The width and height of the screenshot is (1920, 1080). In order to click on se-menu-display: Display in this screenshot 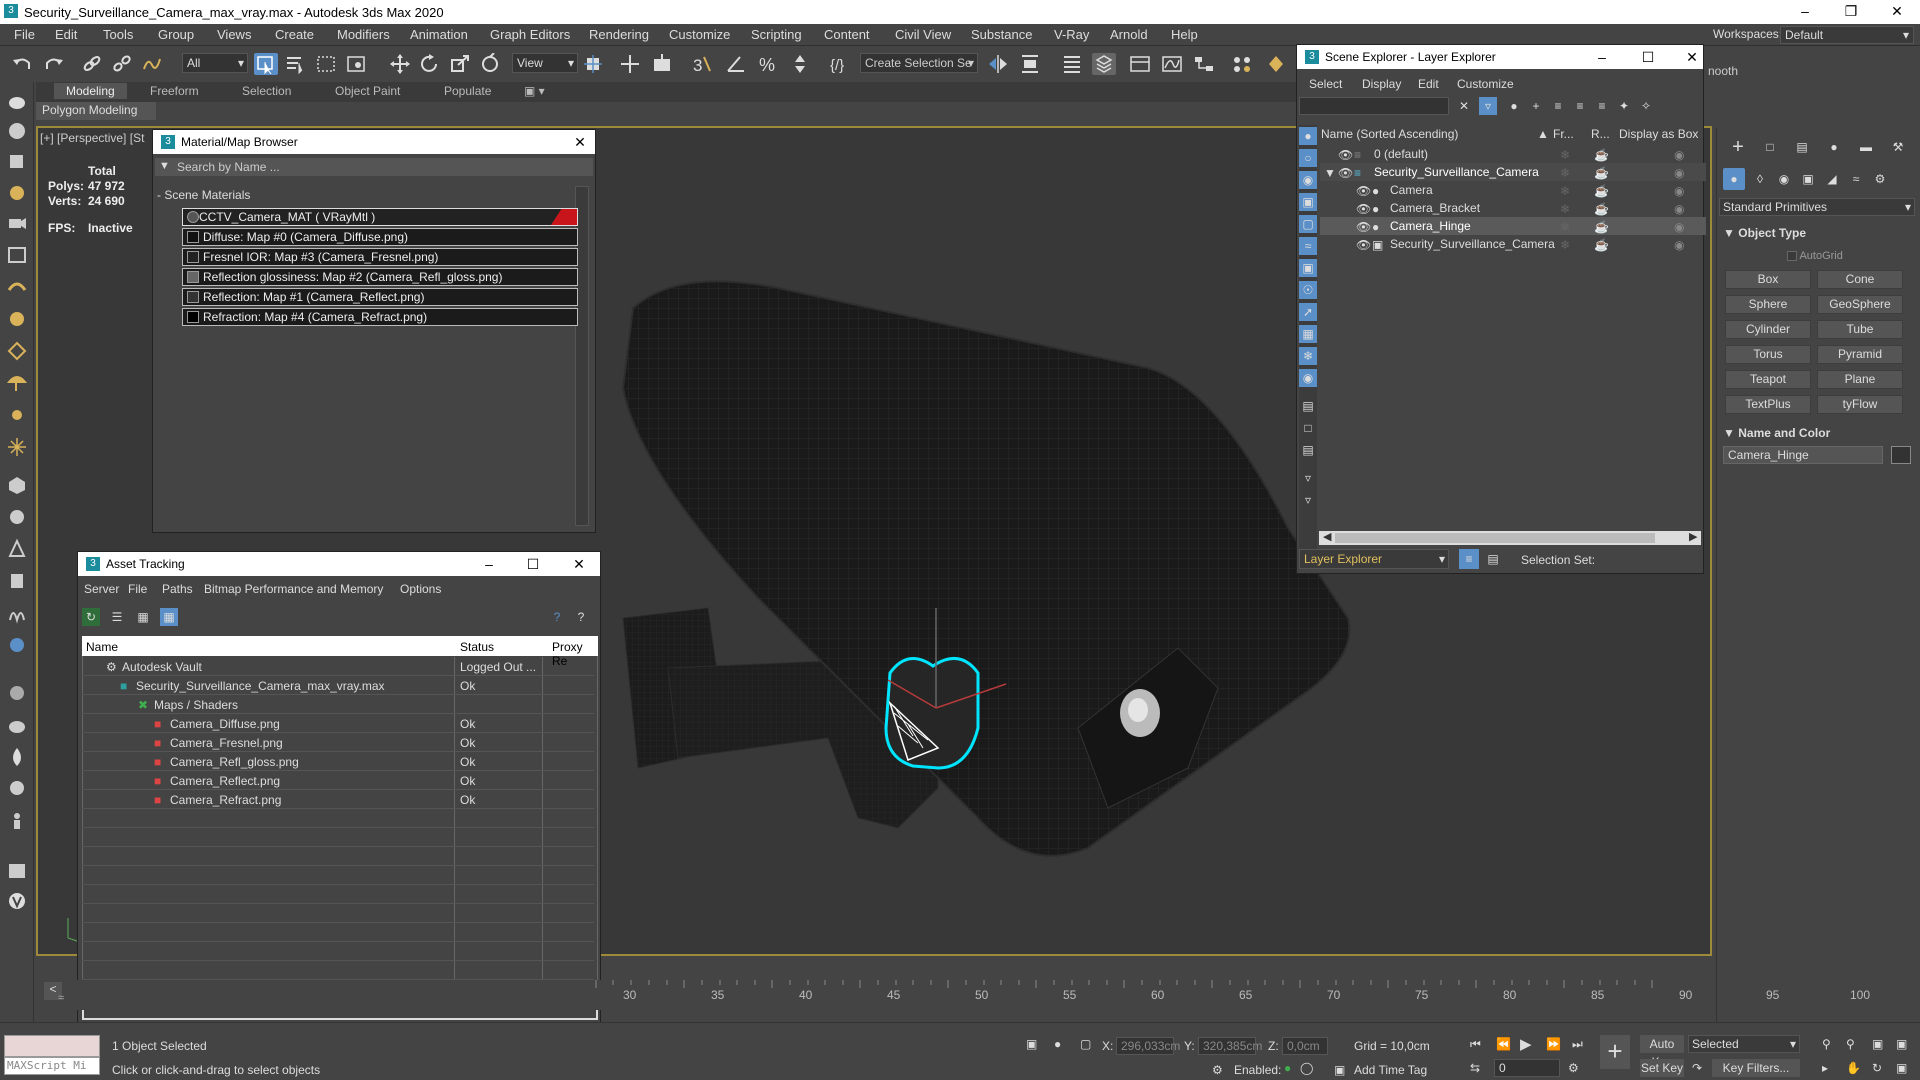, I will do `click(1381, 84)`.